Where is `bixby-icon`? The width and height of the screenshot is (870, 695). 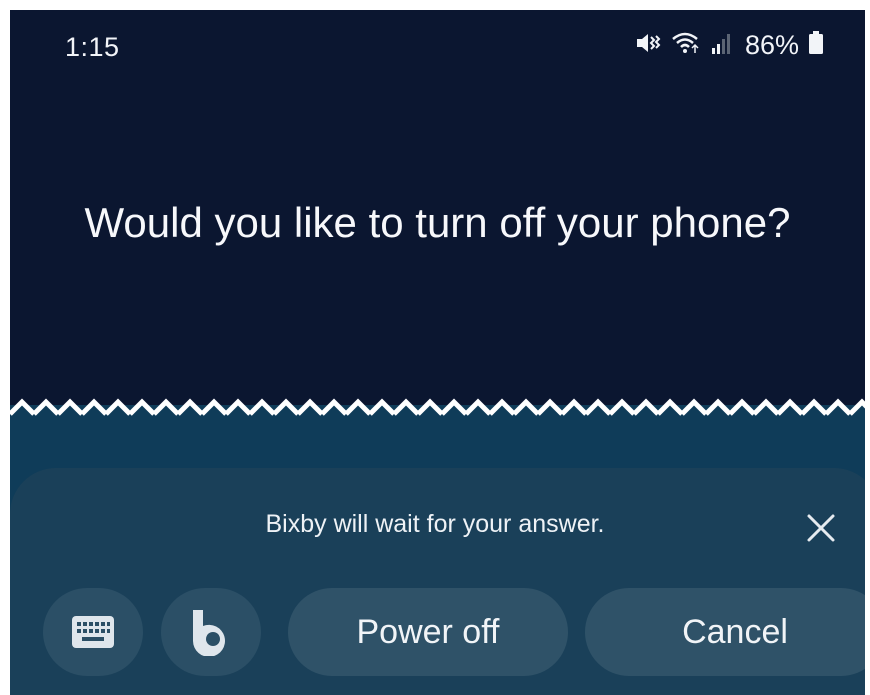
bixby-icon is located at coordinates (209, 633).